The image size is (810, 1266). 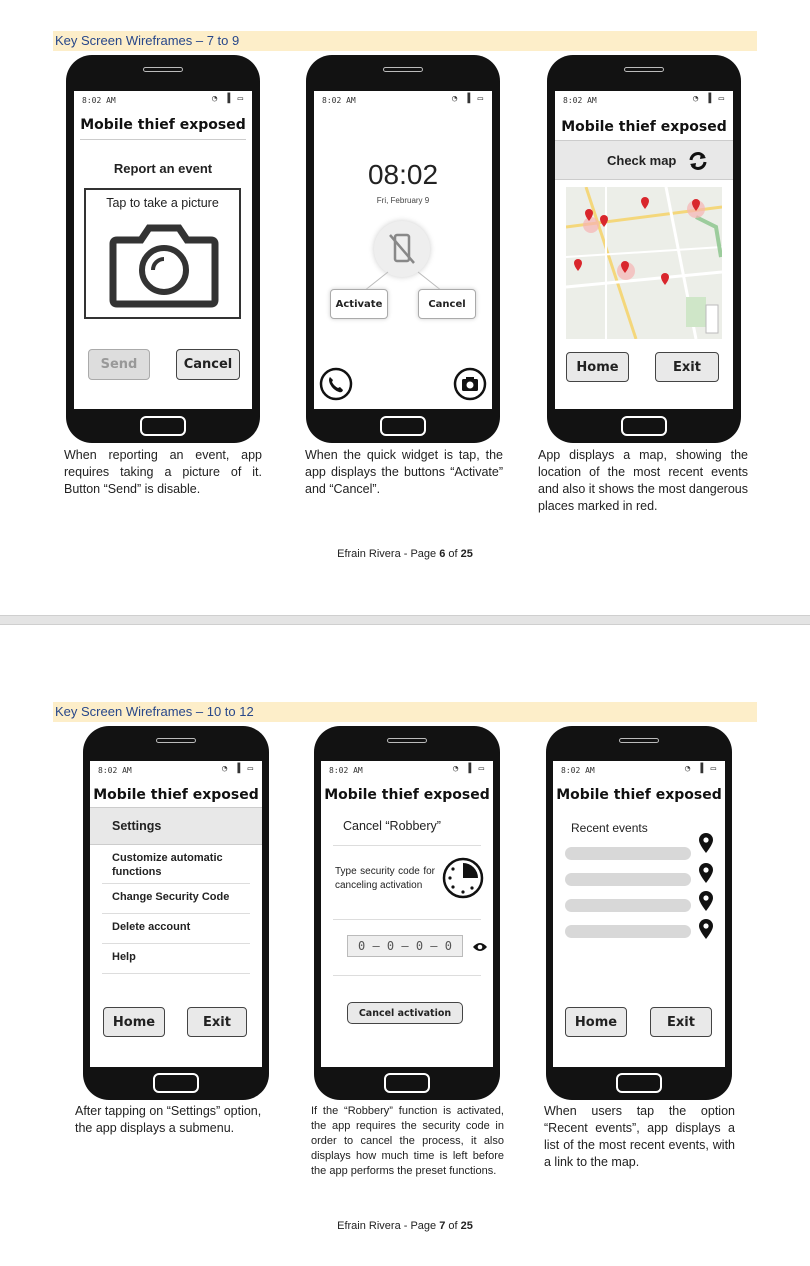 I want to click on take-picture-area: Tap to take a picture, so click(x=162, y=253).